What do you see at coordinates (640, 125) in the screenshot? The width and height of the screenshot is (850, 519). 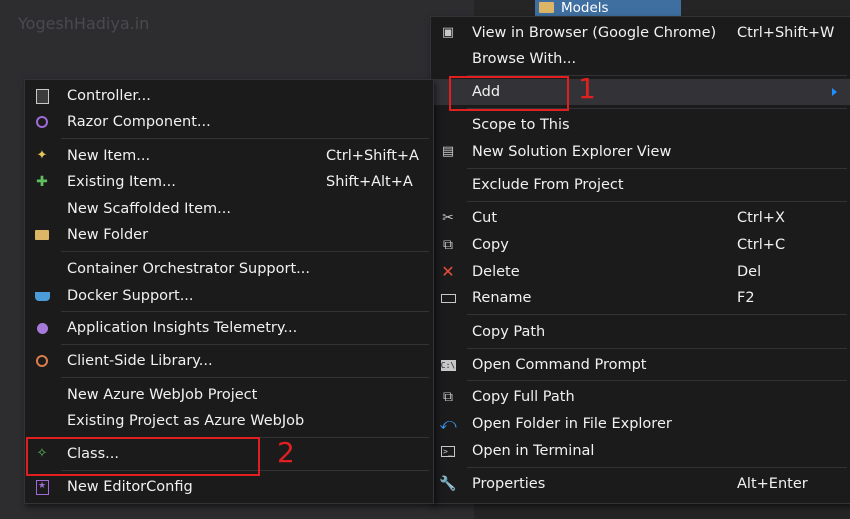 I see `menu-item-scope-to-this: Scope to This` at bounding box center [640, 125].